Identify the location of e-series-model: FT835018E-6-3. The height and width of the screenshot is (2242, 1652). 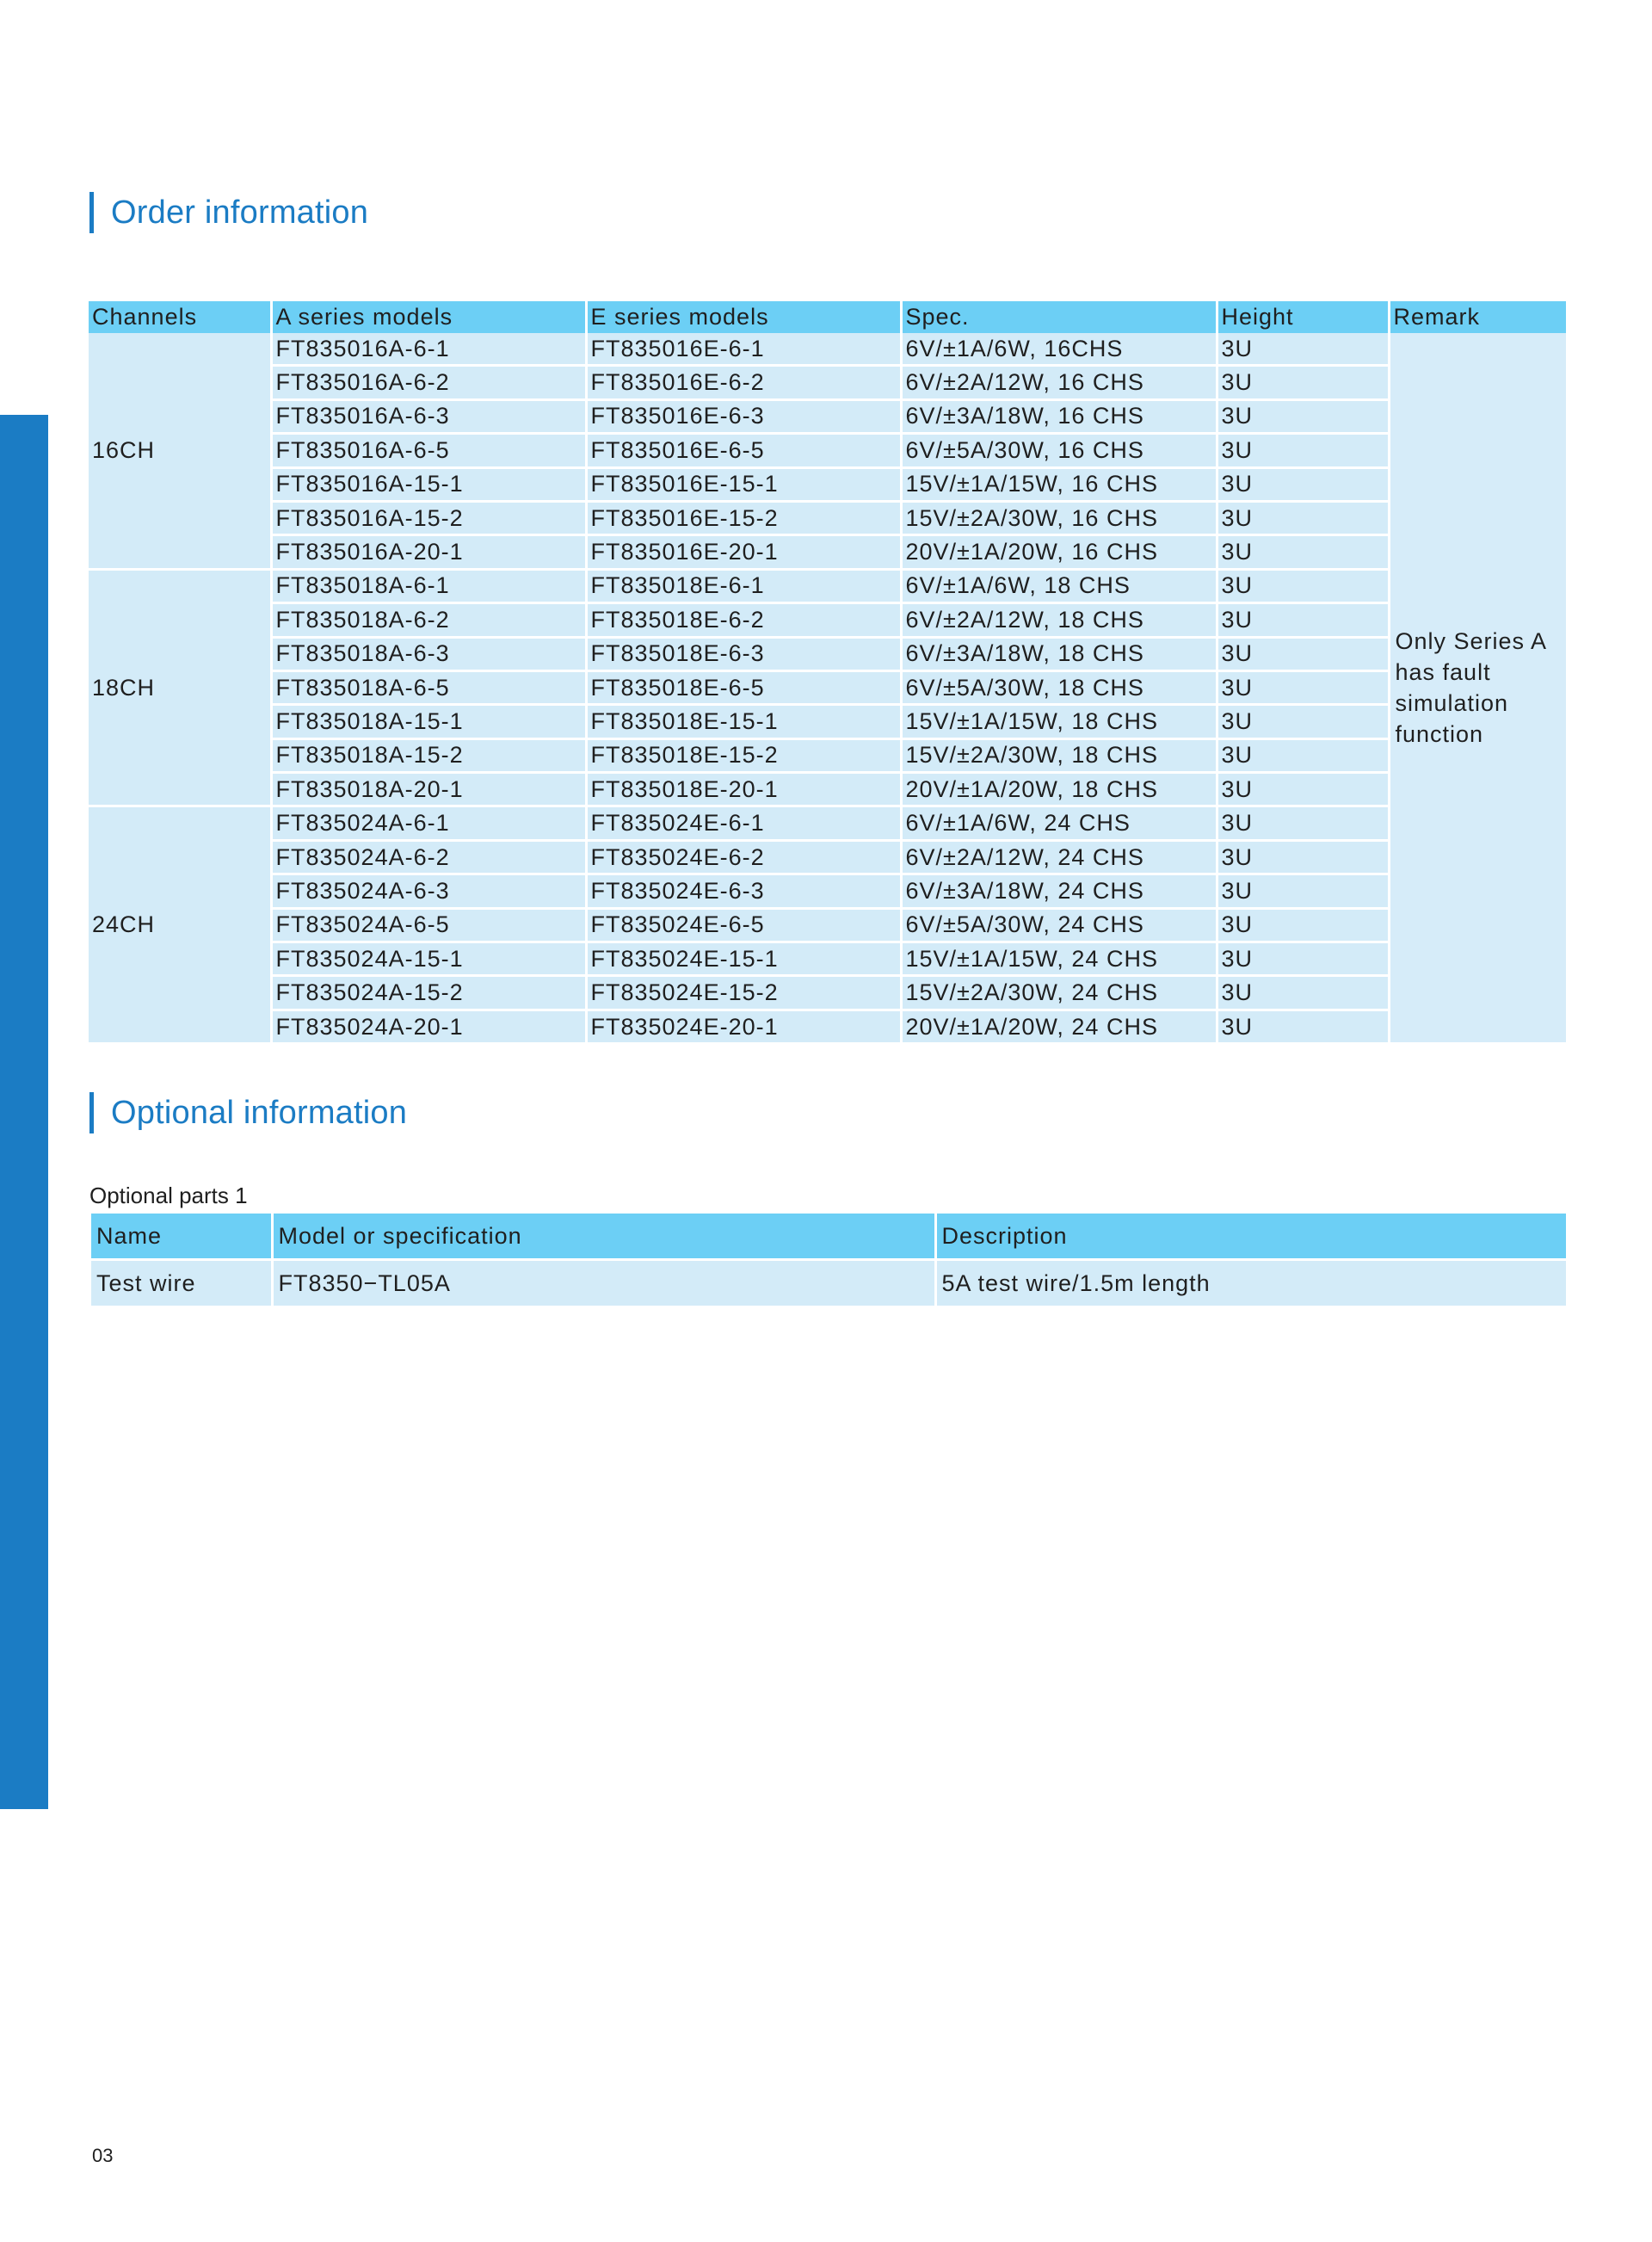
(744, 654).